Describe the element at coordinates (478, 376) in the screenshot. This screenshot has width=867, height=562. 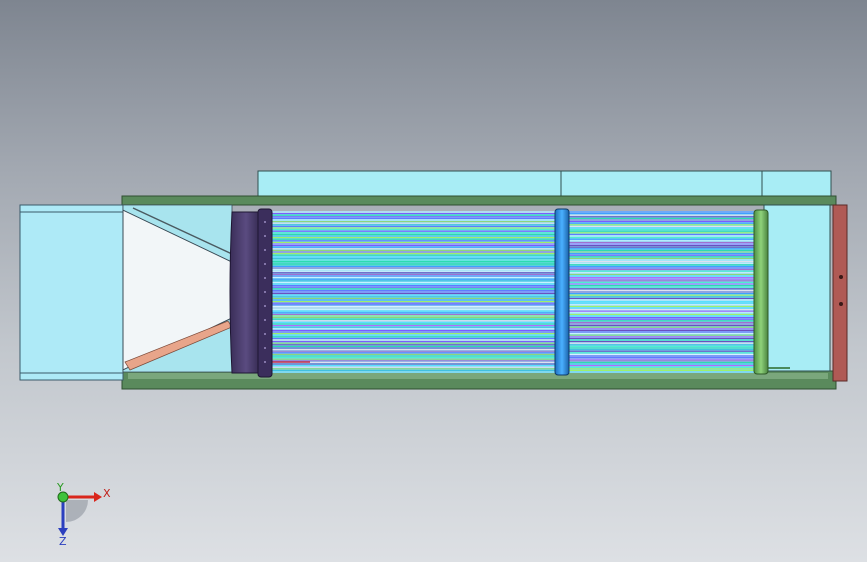
I see `bottom-frame-inner` at that location.